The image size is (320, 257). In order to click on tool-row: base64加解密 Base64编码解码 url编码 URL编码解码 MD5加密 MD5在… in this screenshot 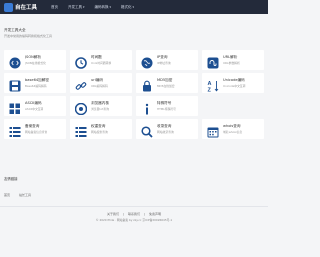, I will do `click(134, 83)`.